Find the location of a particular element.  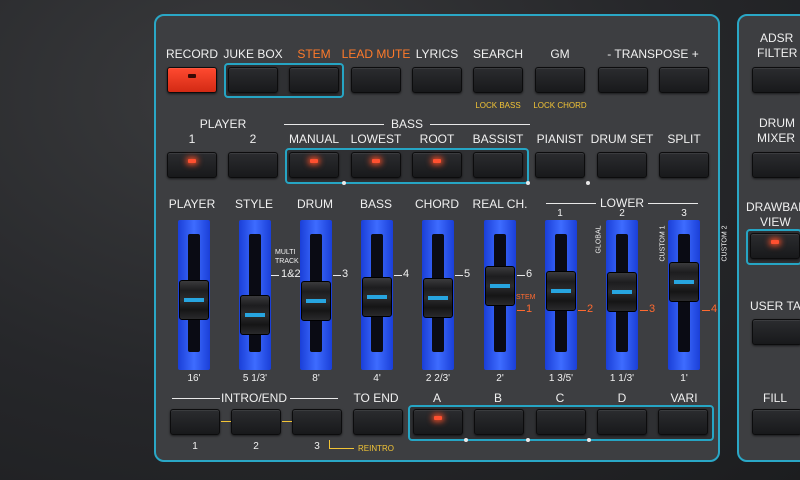

player-slider-knob is located at coordinates (194, 300).